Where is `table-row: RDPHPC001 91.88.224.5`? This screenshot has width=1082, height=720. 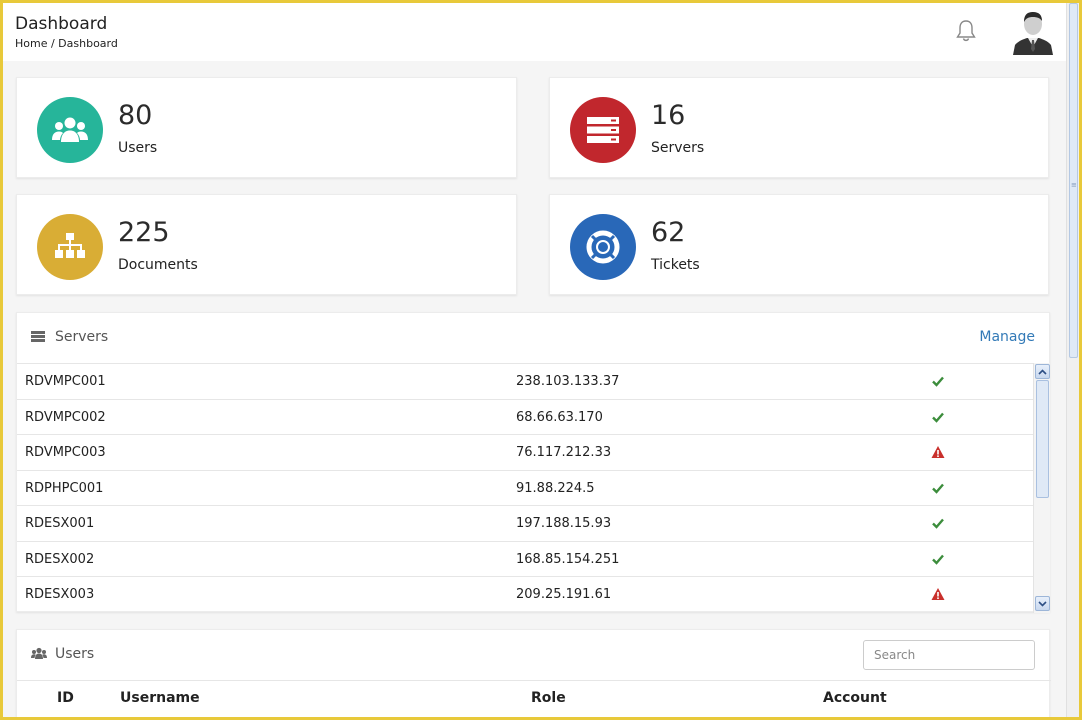
table-row: RDPHPC001 91.88.224.5 is located at coordinates (525, 488).